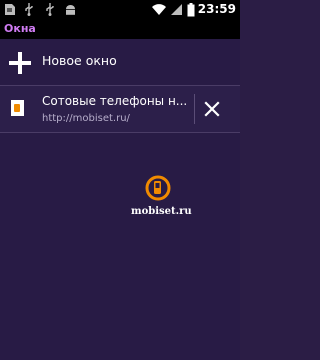  I want to click on favicon-icon, so click(17, 108).